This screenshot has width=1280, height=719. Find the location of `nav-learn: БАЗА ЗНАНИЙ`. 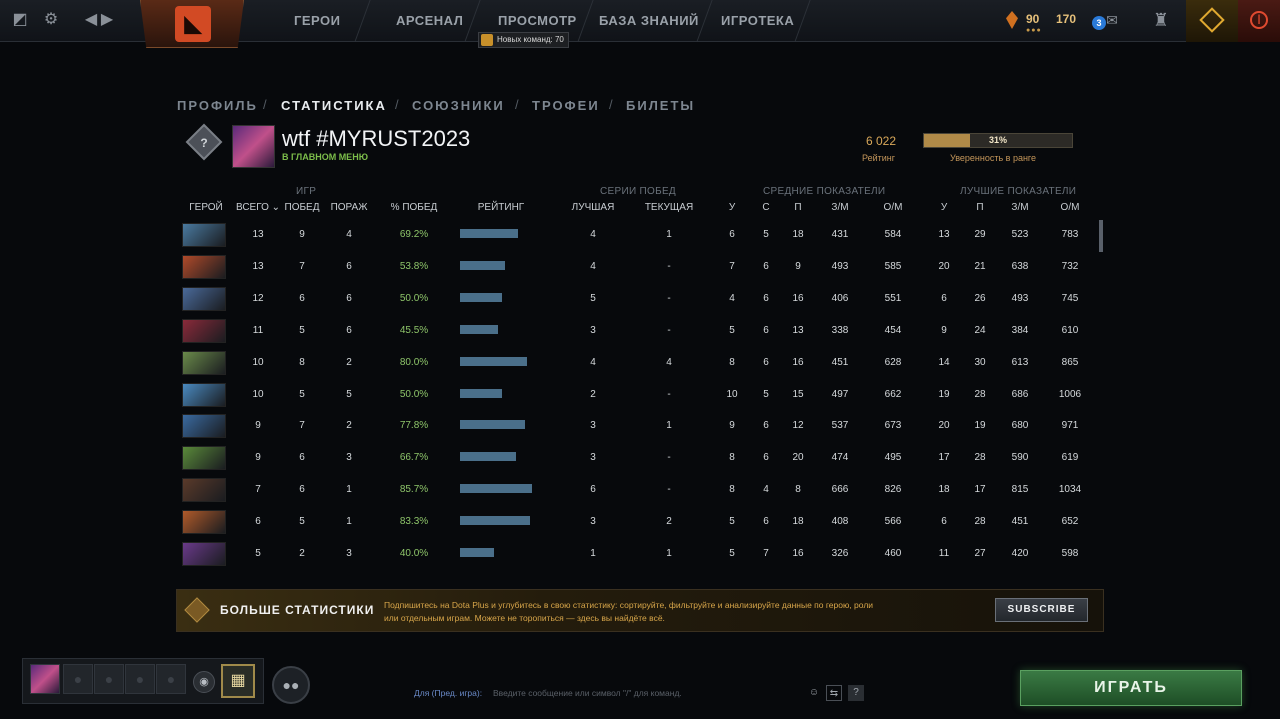

nav-learn: БАЗА ЗНАНИЙ is located at coordinates (649, 20).